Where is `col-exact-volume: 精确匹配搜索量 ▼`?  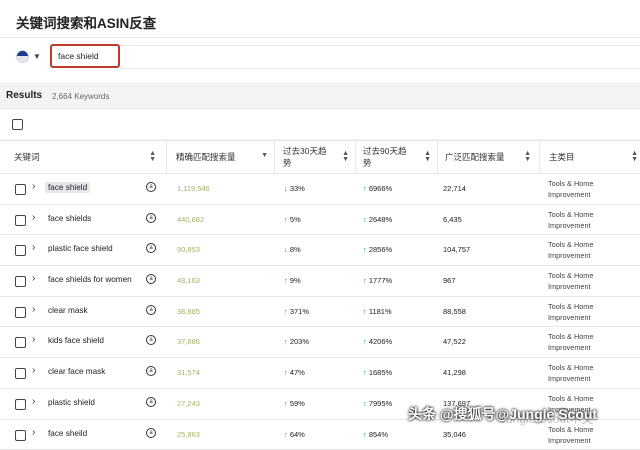 col-exact-volume: 精确匹配搜索量 ▼ is located at coordinates (225, 157).